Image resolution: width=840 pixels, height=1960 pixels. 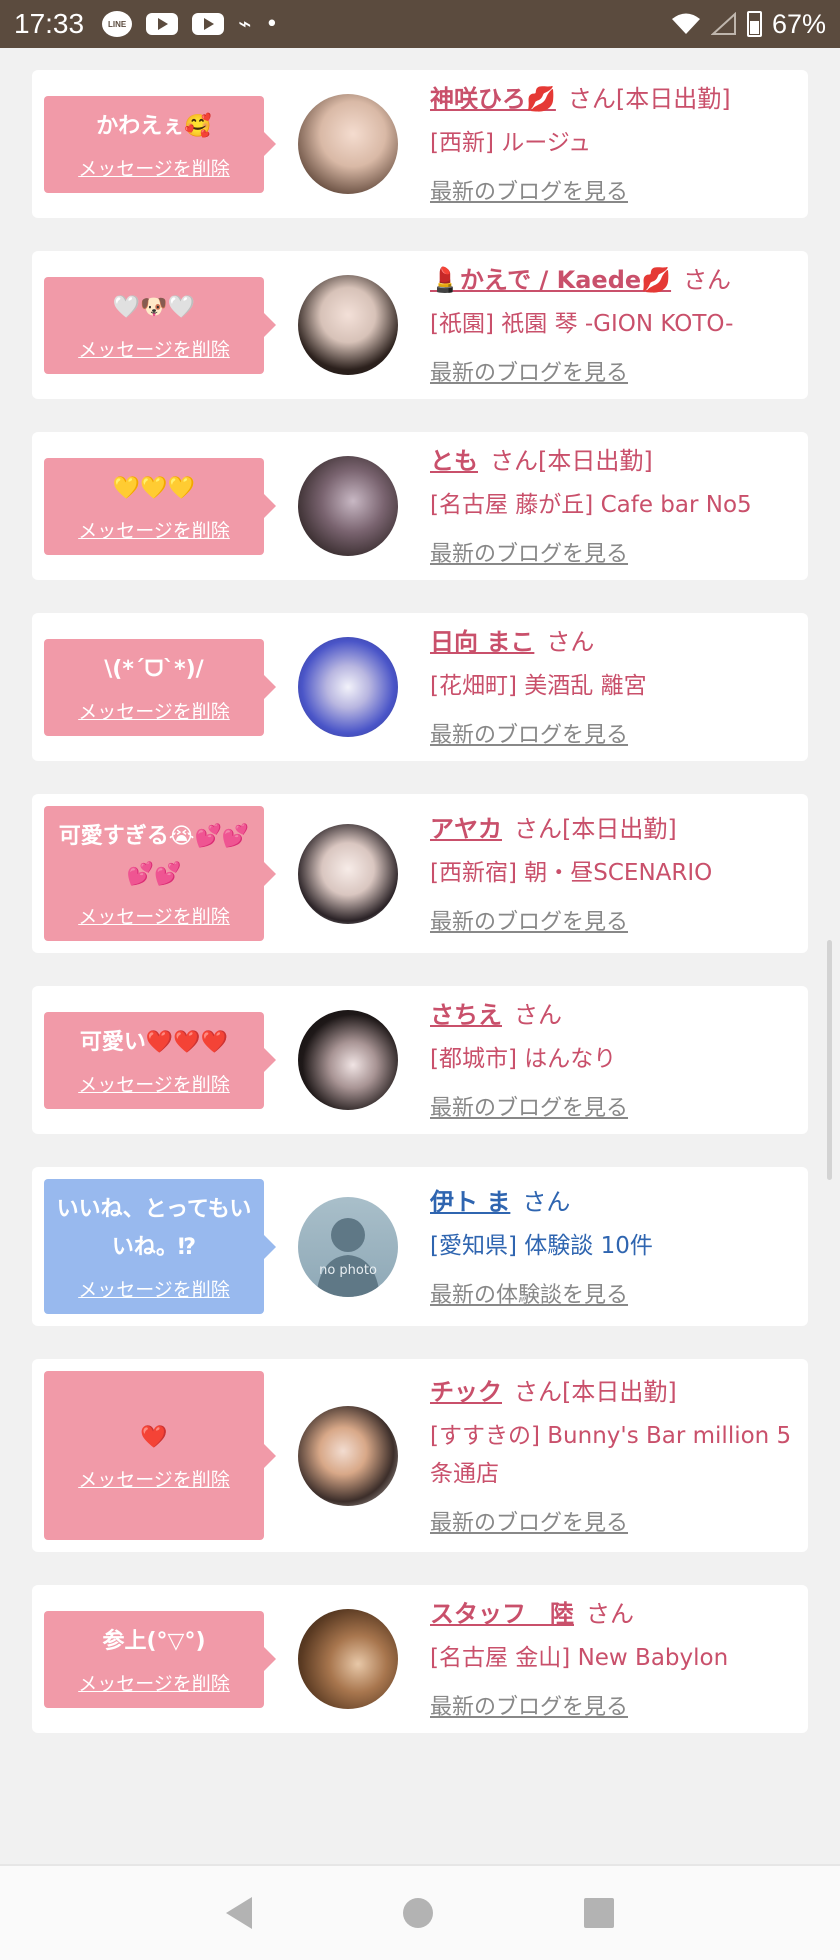 I want to click on message-text: ❤️, so click(x=154, y=1437).